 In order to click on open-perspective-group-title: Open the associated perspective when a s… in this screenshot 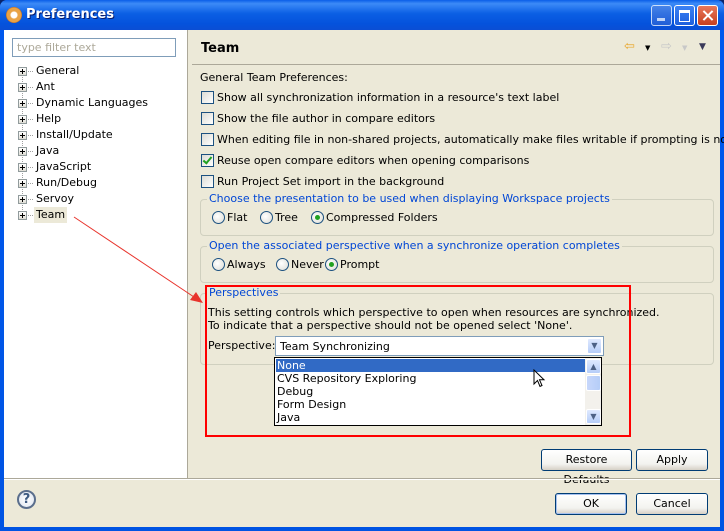, I will do `click(414, 245)`.